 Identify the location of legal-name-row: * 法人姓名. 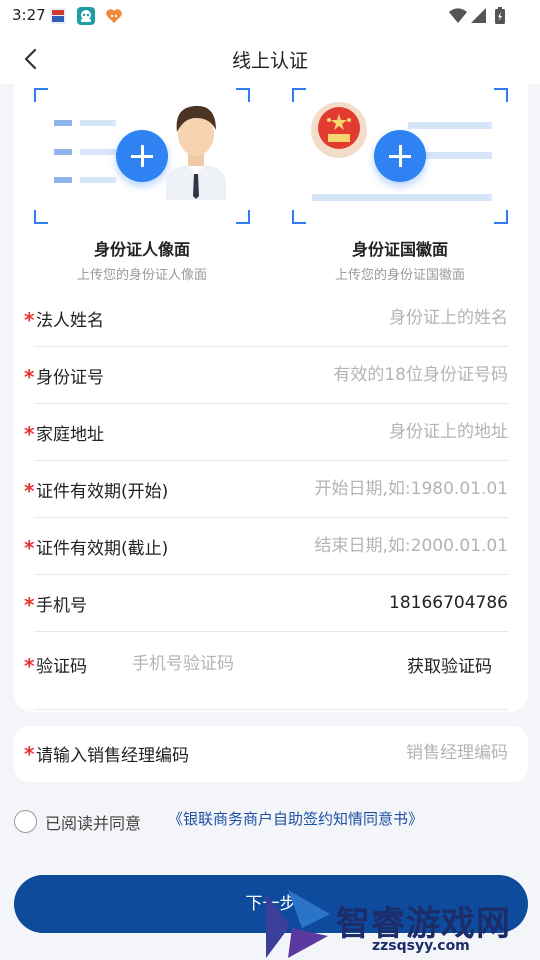
(266, 318).